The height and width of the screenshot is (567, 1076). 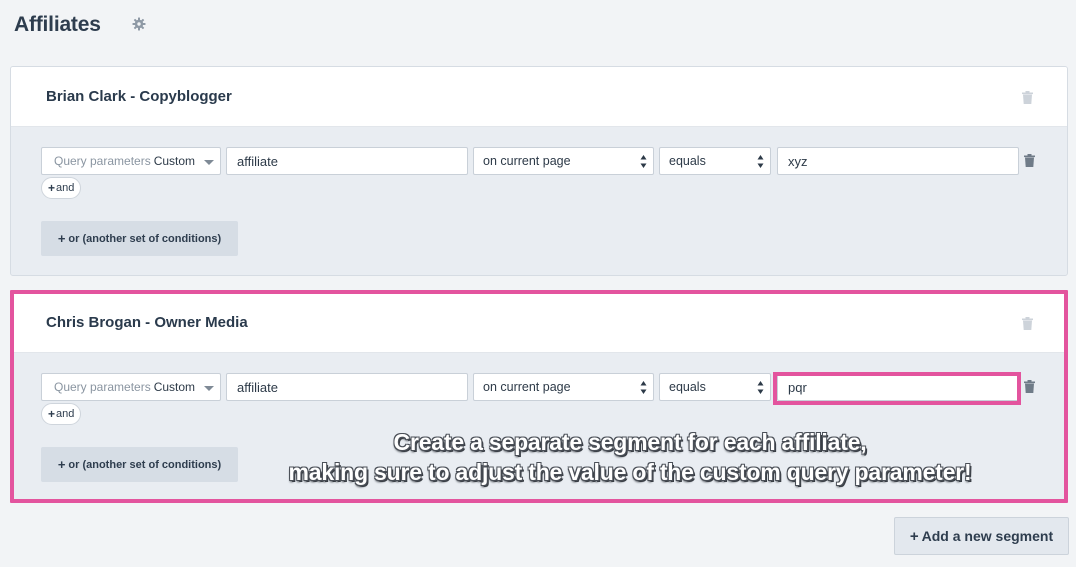 I want to click on segment-header: Brian Clark - Copyblogger, so click(x=539, y=97).